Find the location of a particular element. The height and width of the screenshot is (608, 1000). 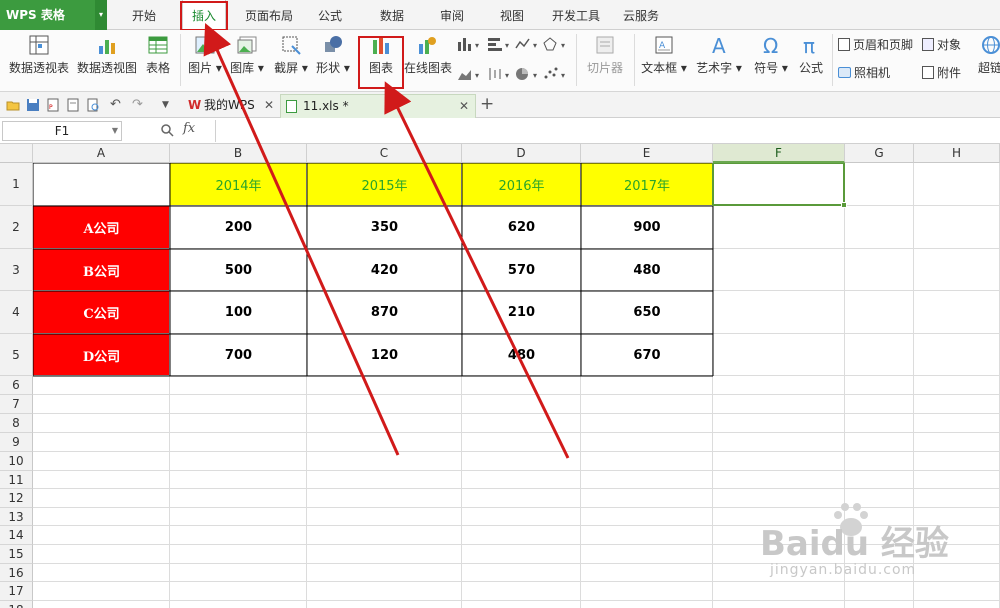

pivot-table-button: 数据透视表 is located at coordinates (39, 55).